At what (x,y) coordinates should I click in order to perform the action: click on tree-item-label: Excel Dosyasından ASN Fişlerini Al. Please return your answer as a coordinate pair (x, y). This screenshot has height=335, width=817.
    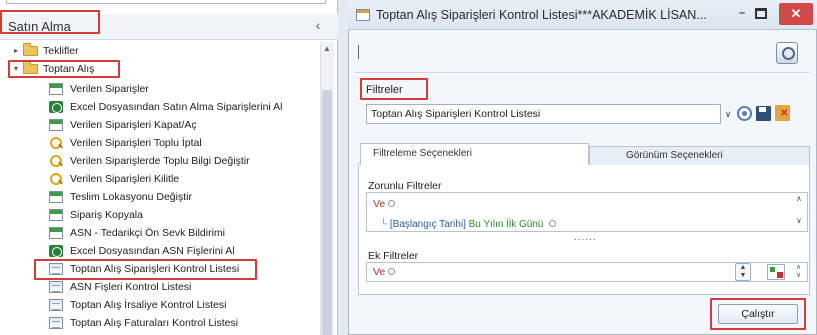
    Looking at the image, I should click on (152, 251).